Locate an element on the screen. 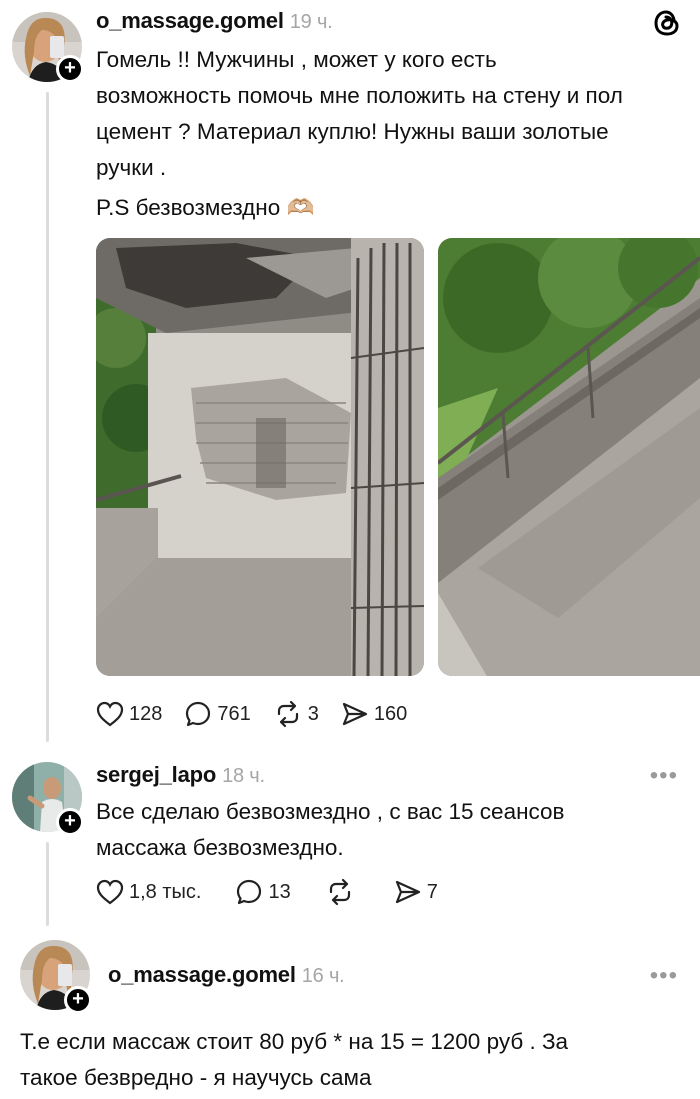  share-button: 160 is located at coordinates (374, 714).